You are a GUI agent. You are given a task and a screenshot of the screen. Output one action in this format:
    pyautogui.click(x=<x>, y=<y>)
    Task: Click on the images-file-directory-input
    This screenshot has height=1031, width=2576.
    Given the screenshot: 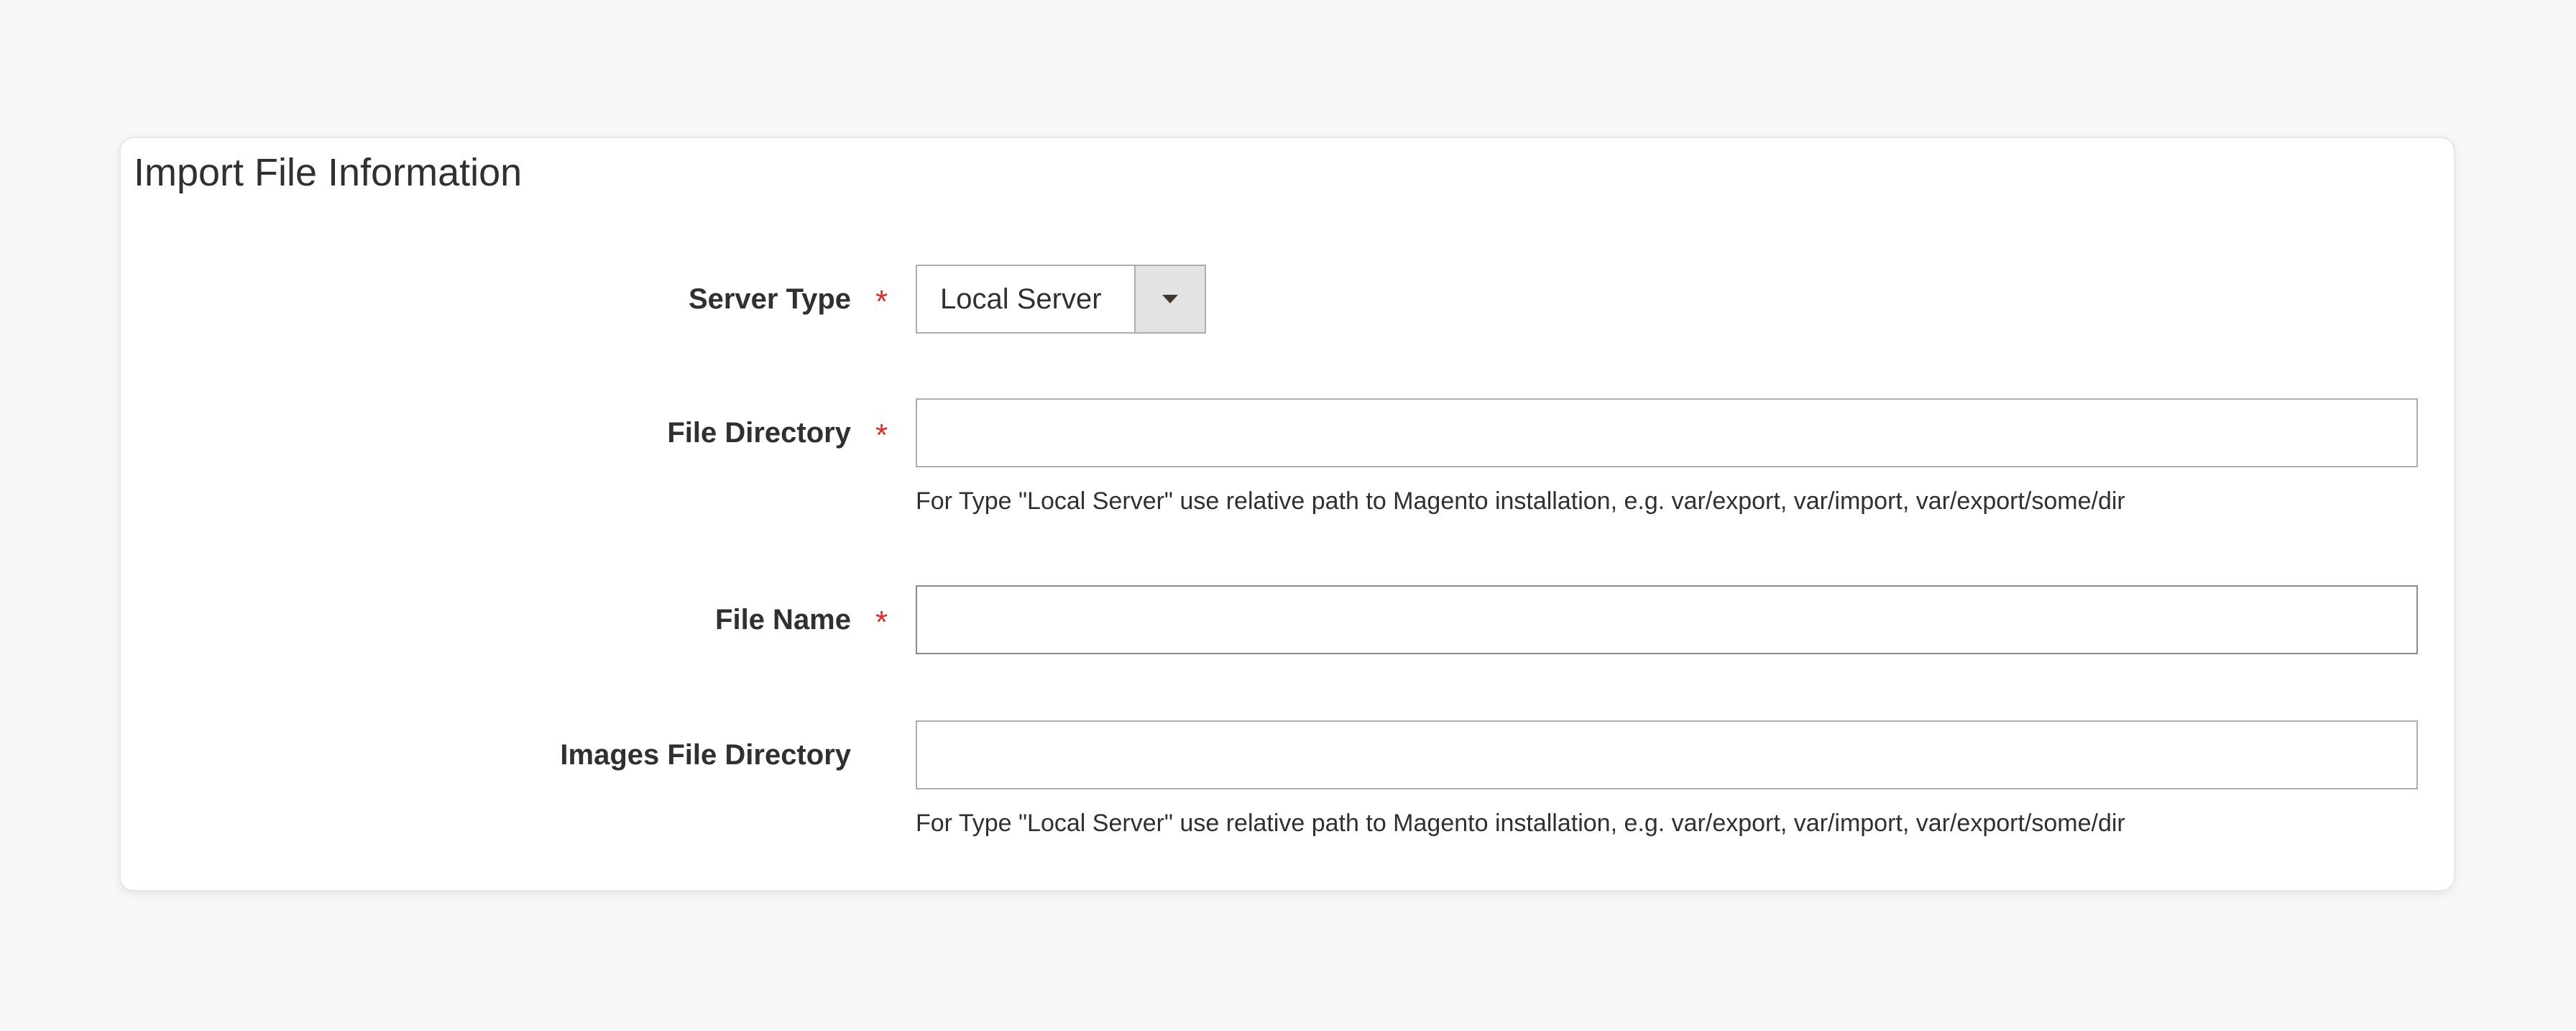 What is the action you would take?
    pyautogui.click(x=1667, y=754)
    